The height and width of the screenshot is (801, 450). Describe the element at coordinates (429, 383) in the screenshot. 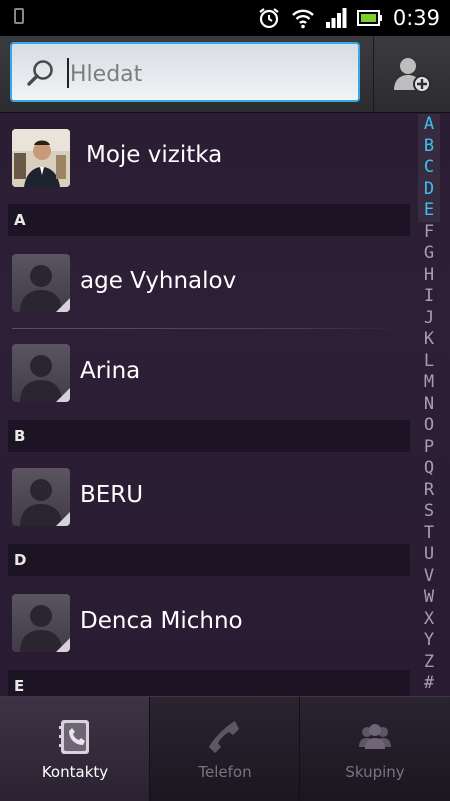

I see `index-letter: M` at that location.